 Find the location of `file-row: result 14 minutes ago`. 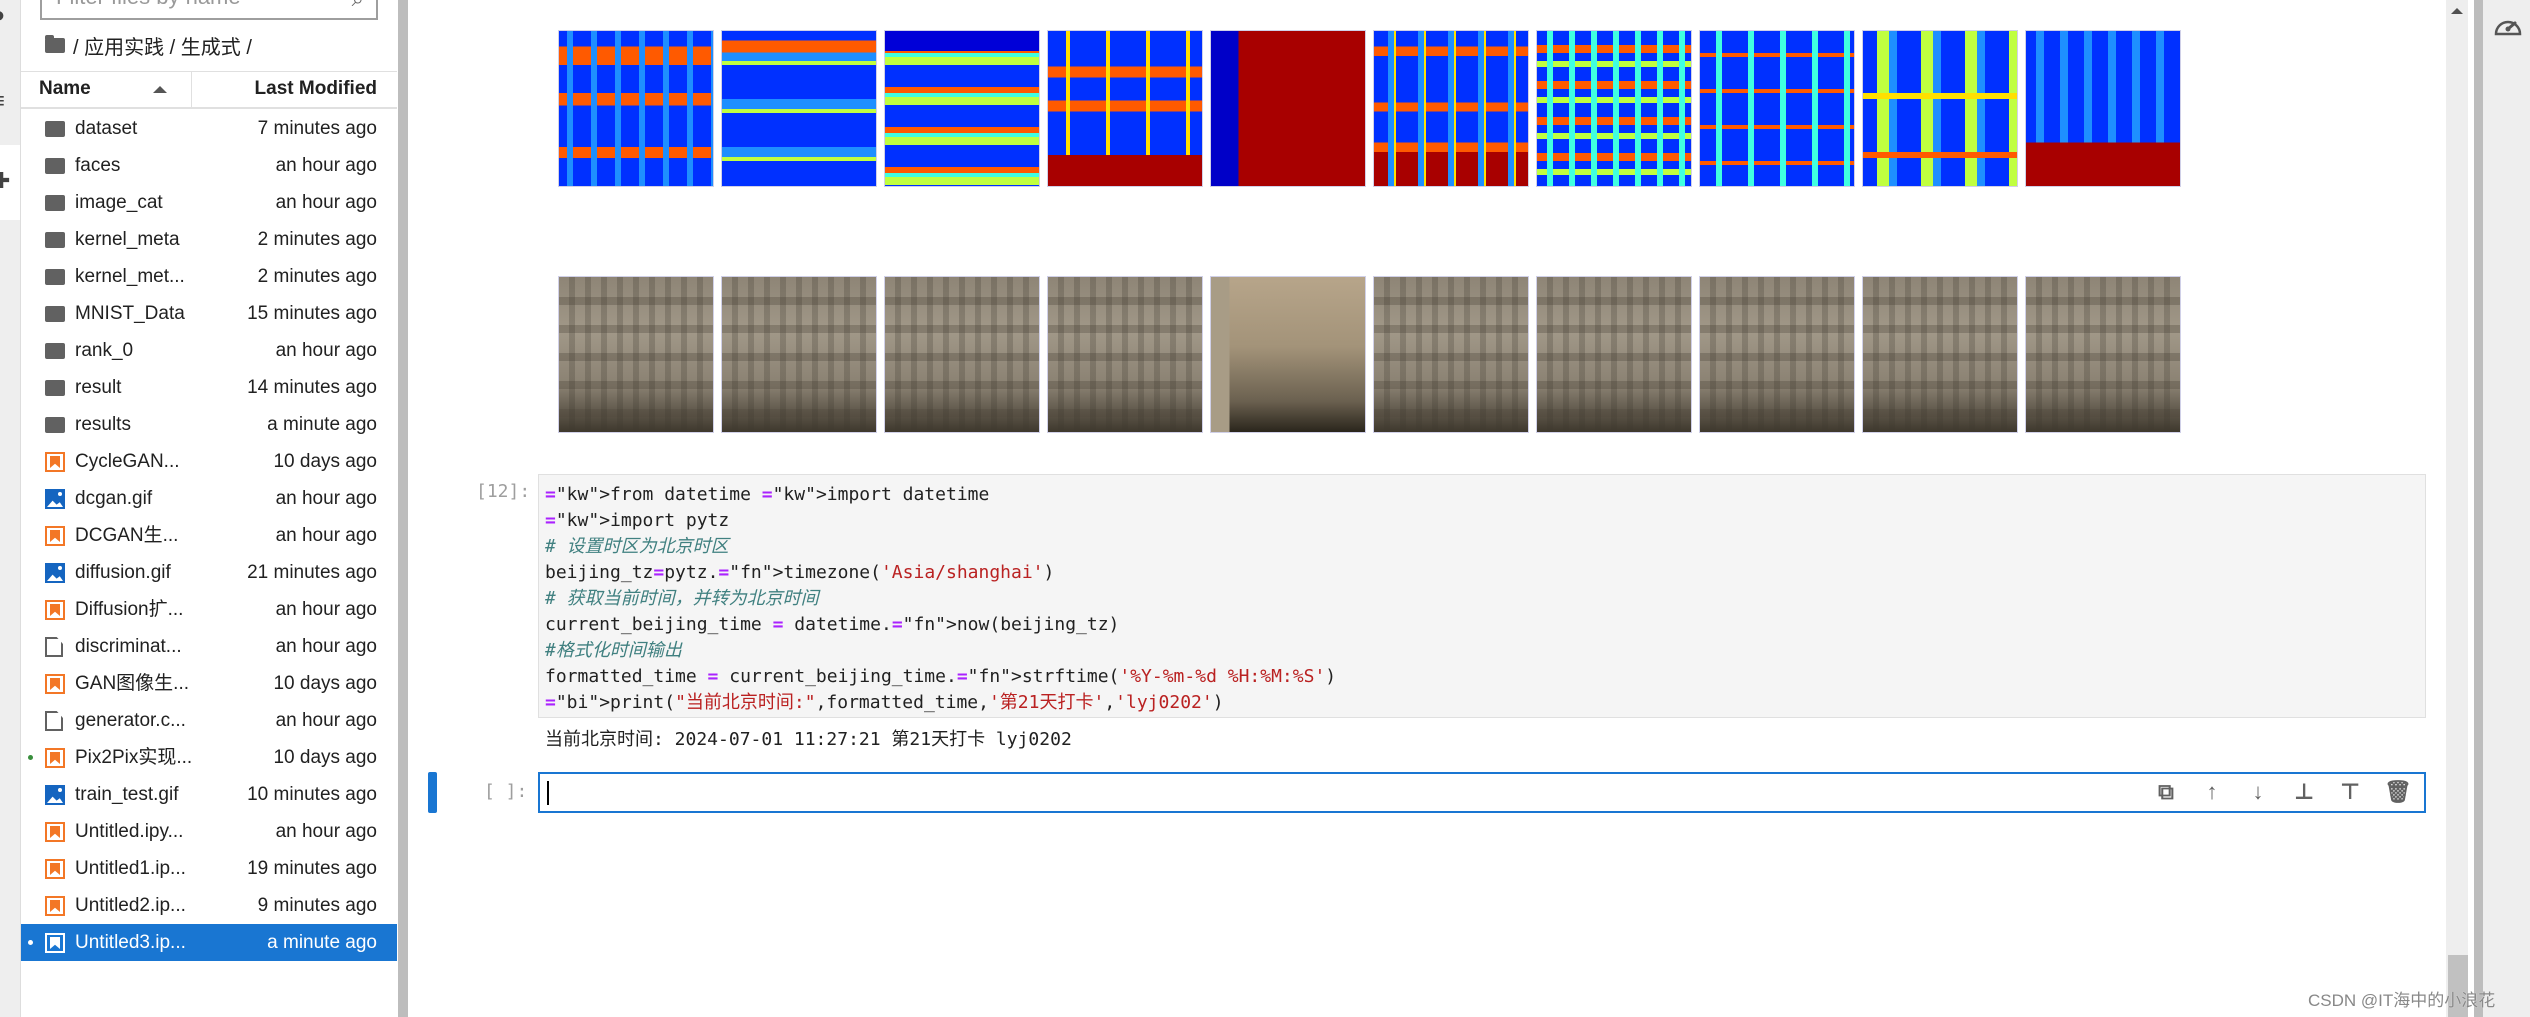

file-row: result 14 minutes ago is located at coordinates (209, 387).